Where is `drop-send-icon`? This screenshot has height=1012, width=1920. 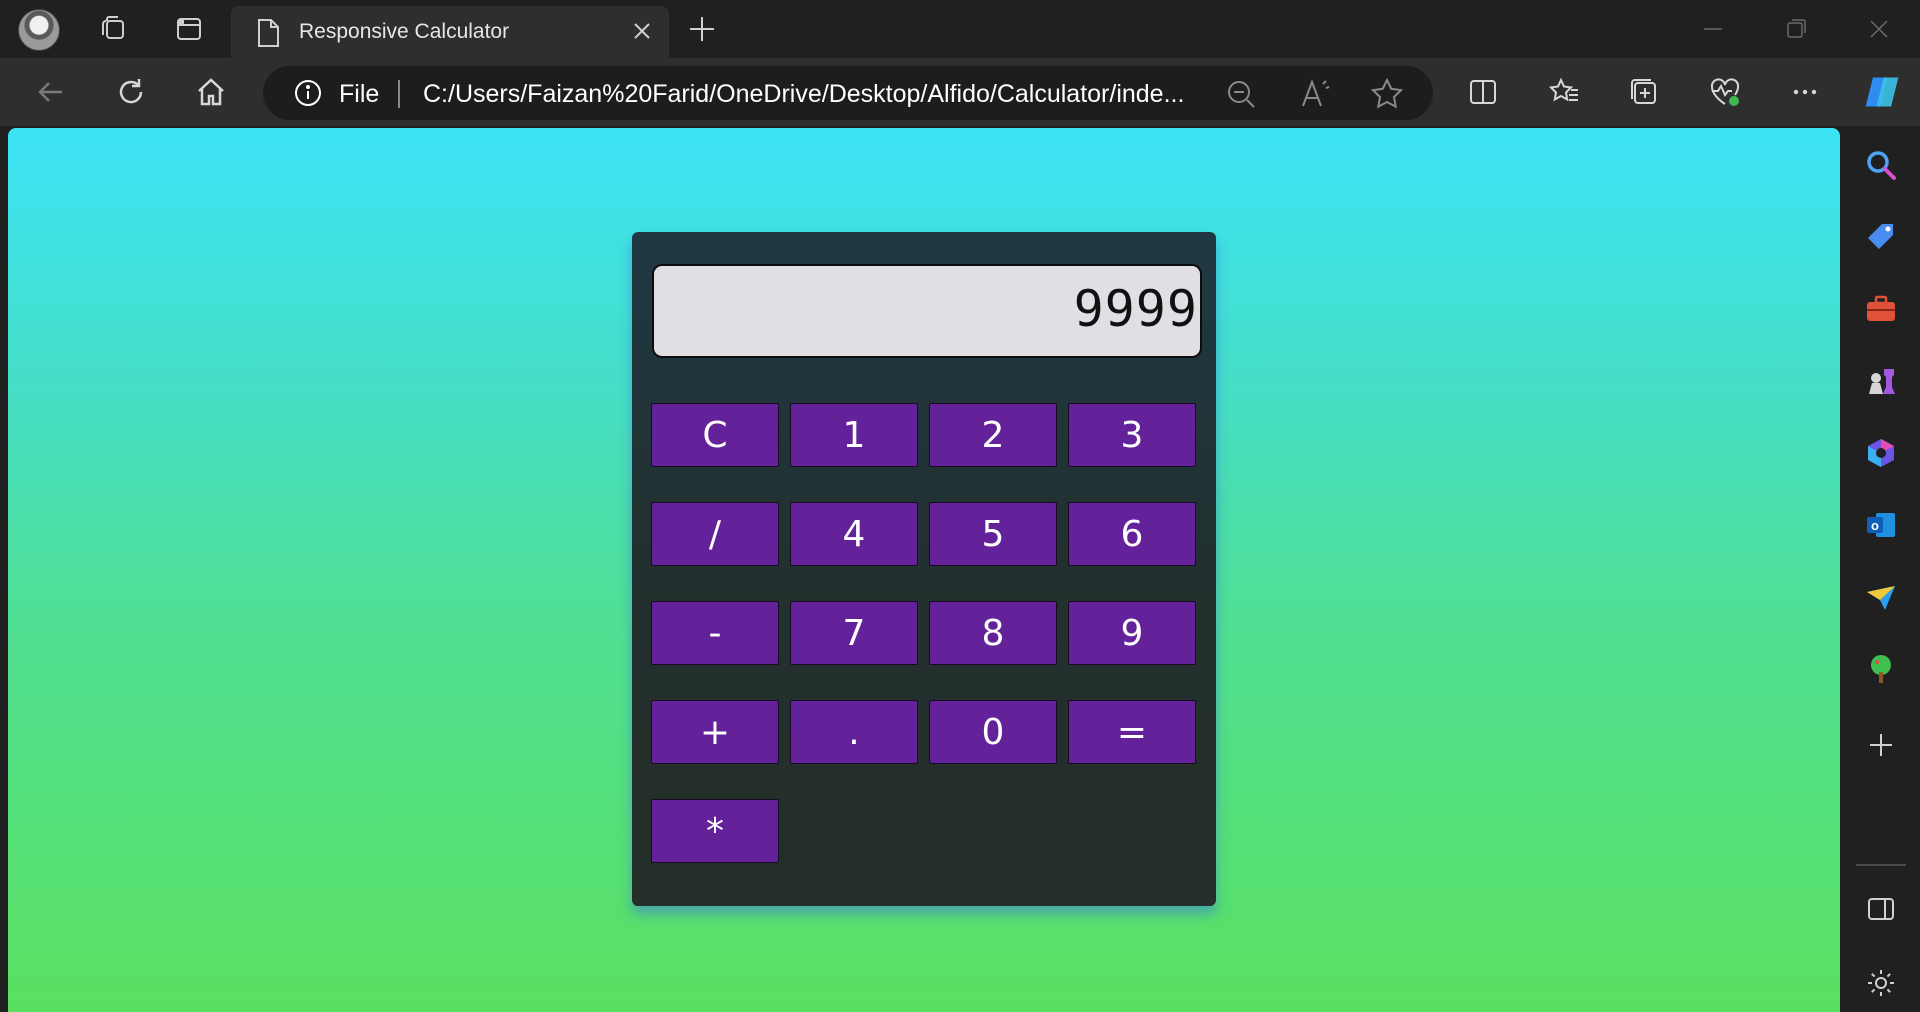
drop-send-icon is located at coordinates (1881, 597).